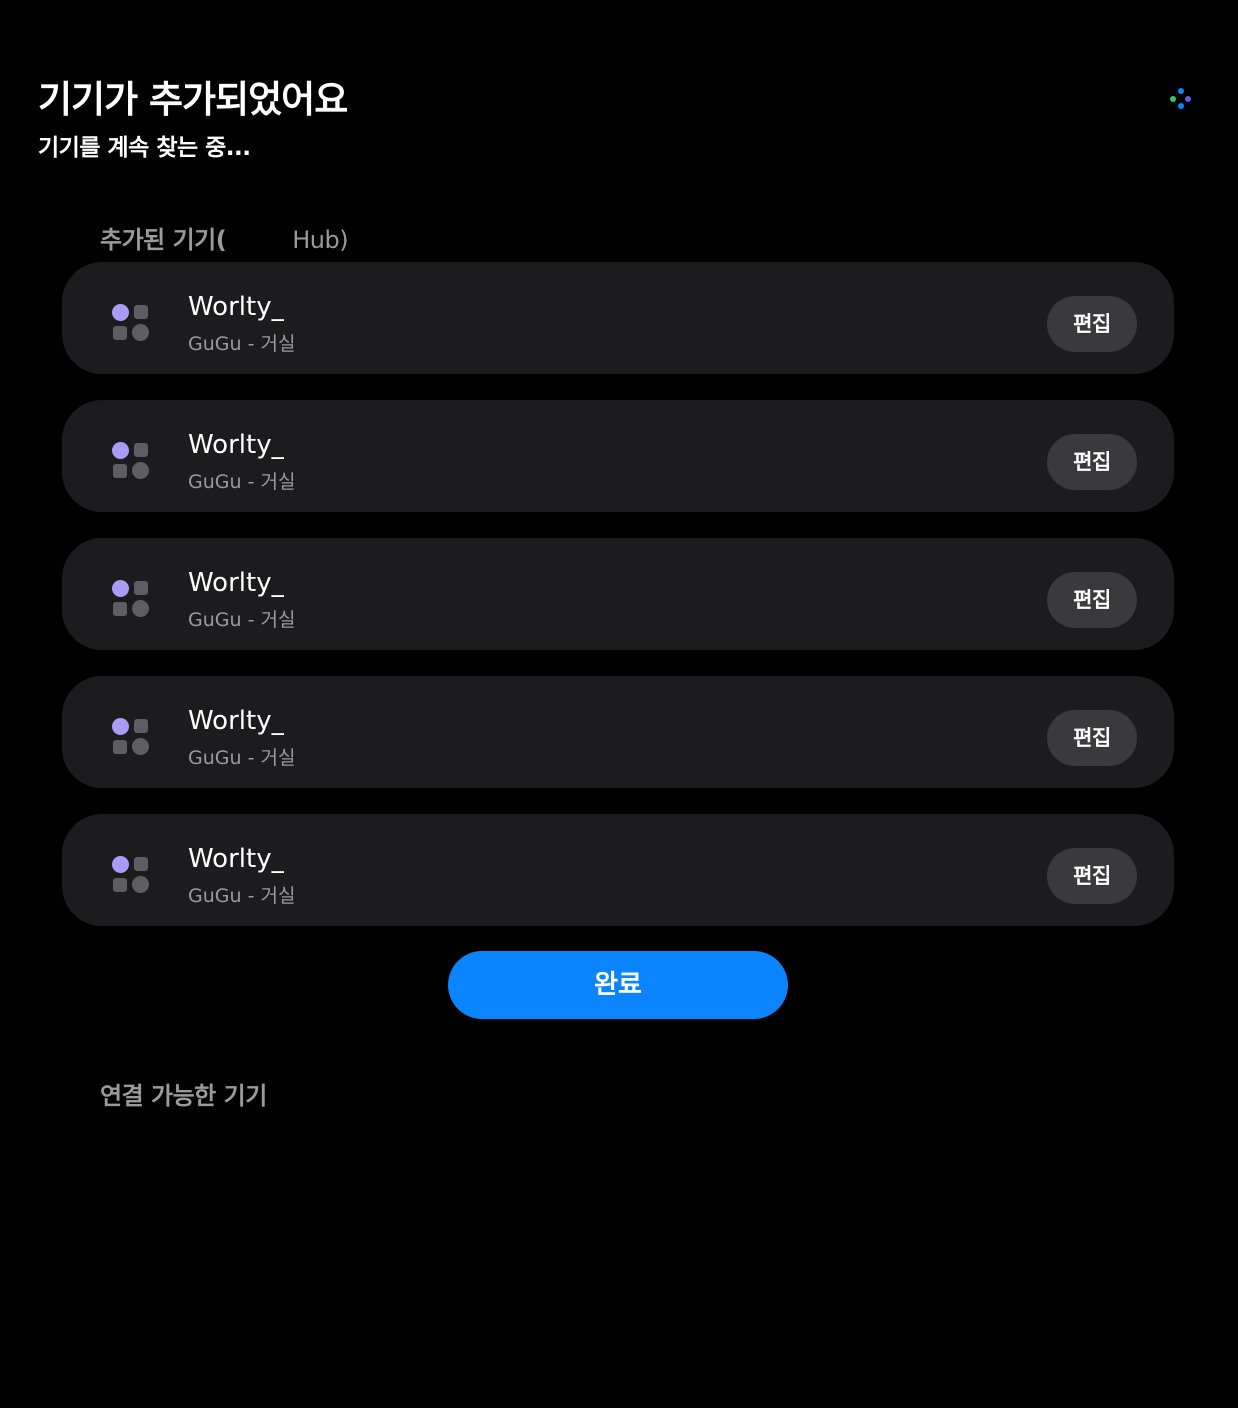 This screenshot has height=1408, width=1238. I want to click on added-devices-section-label: 추가된 기기( Hub), so click(224, 237).